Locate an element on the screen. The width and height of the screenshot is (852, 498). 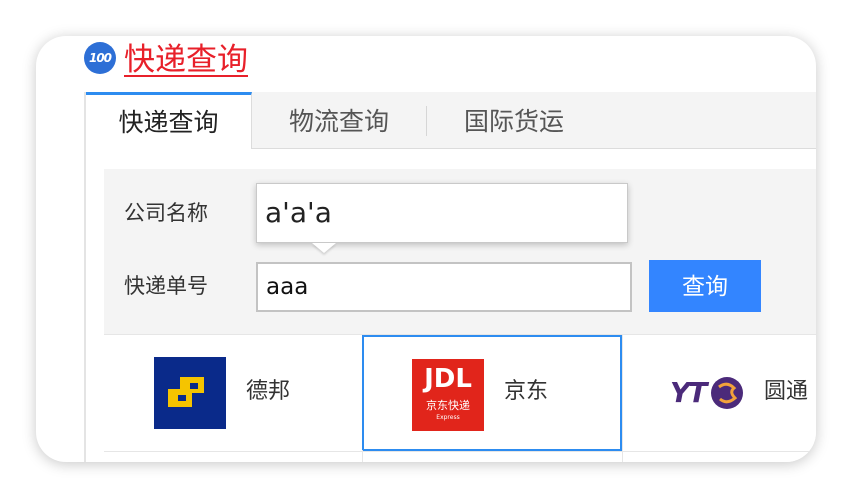
carrier-item-jd: JDL 京东快递 Express 京东 is located at coordinates (492, 393).